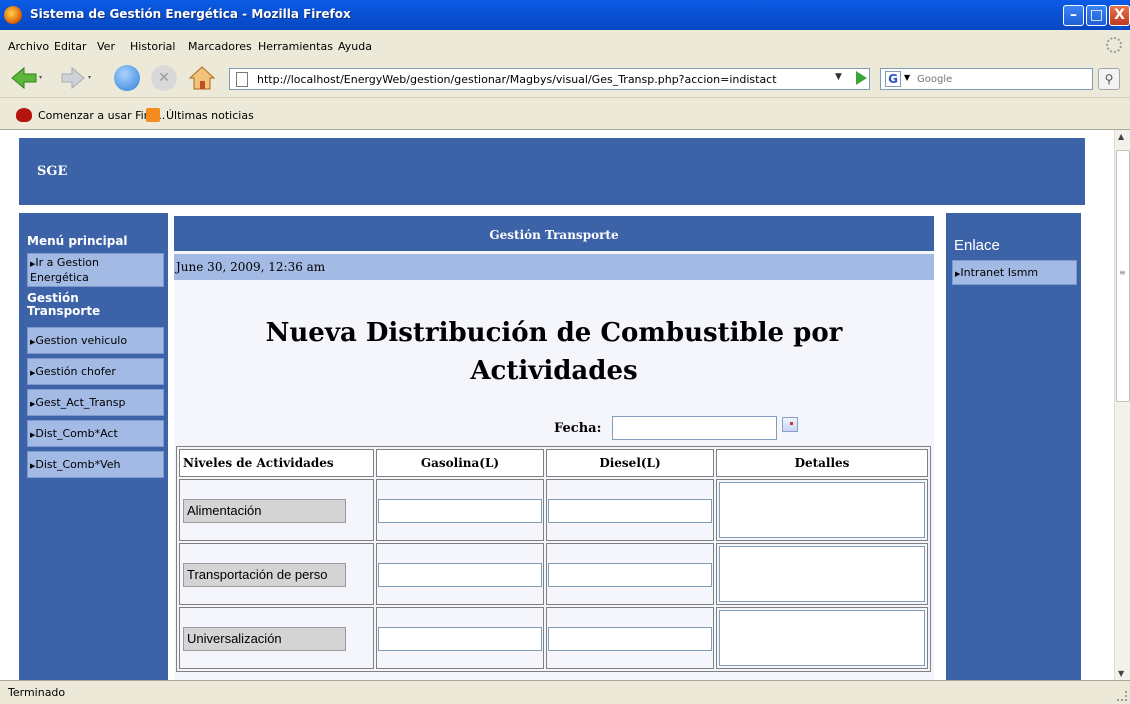 The height and width of the screenshot is (704, 1130). I want to click on calendar-icon, so click(790, 424).